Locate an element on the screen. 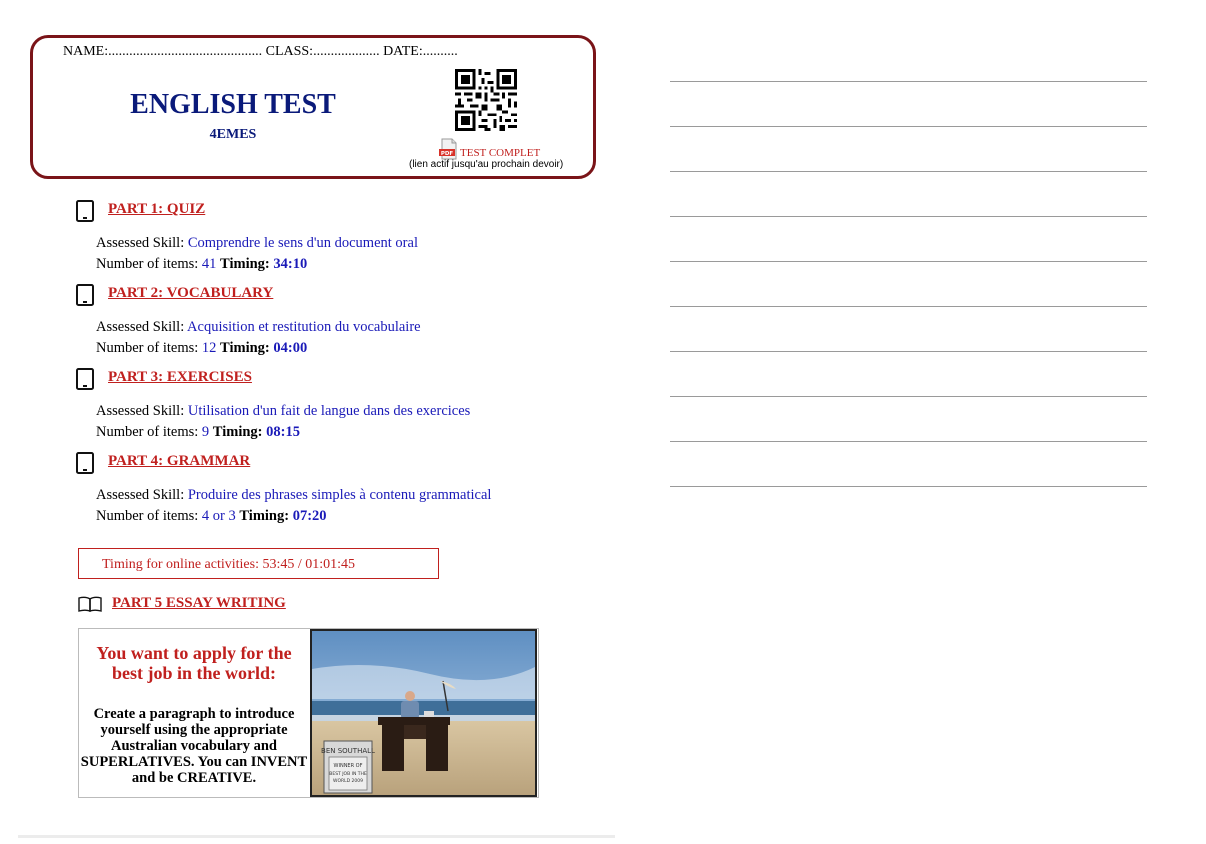 The width and height of the screenshot is (1206, 844). part-4-items: Number of items: 4 or 3 Timing: 07:20 is located at coordinates (211, 516).